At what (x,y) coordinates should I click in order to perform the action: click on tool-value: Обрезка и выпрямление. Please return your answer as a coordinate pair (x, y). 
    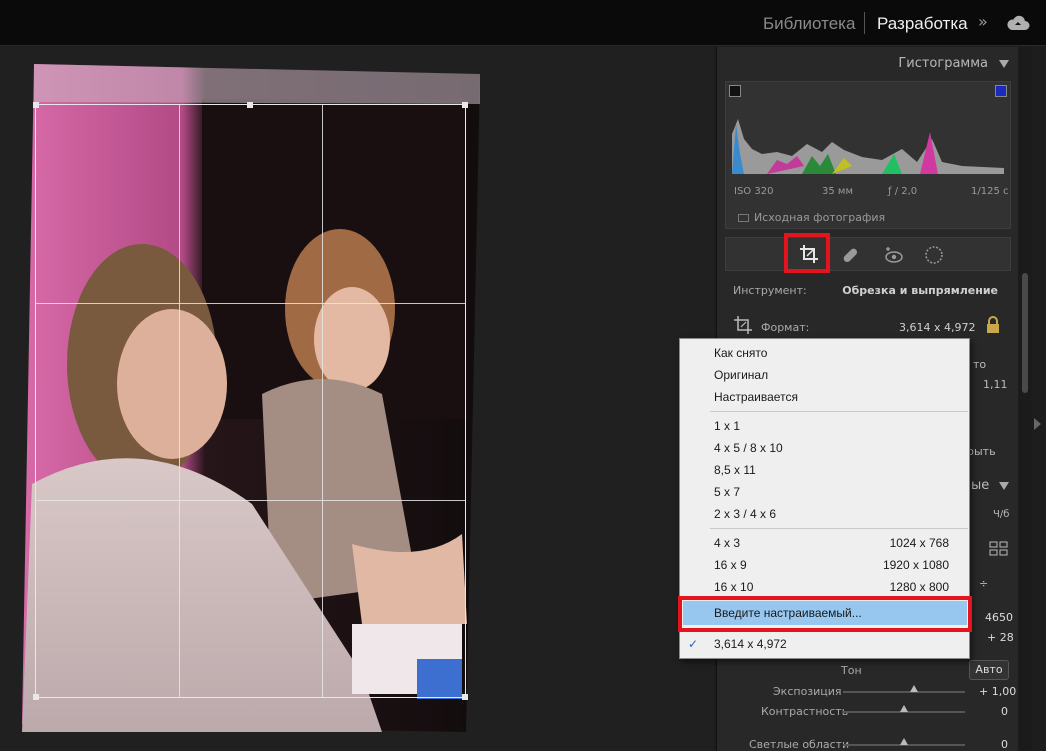
    Looking at the image, I should click on (920, 290).